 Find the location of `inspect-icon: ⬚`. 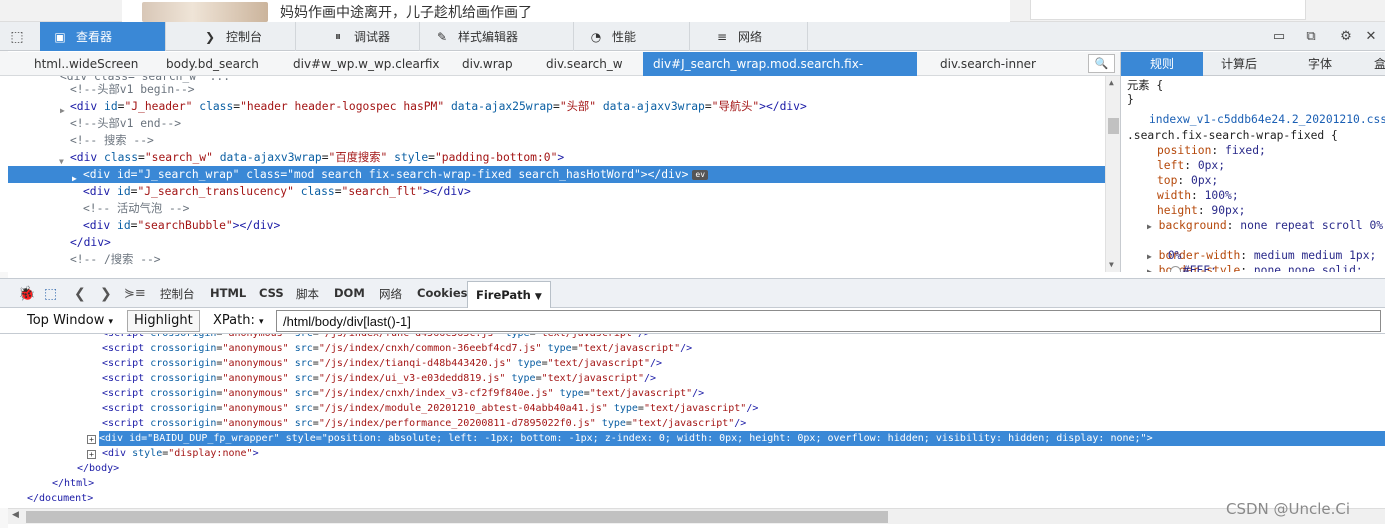

inspect-icon: ⬚ is located at coordinates (50, 294).